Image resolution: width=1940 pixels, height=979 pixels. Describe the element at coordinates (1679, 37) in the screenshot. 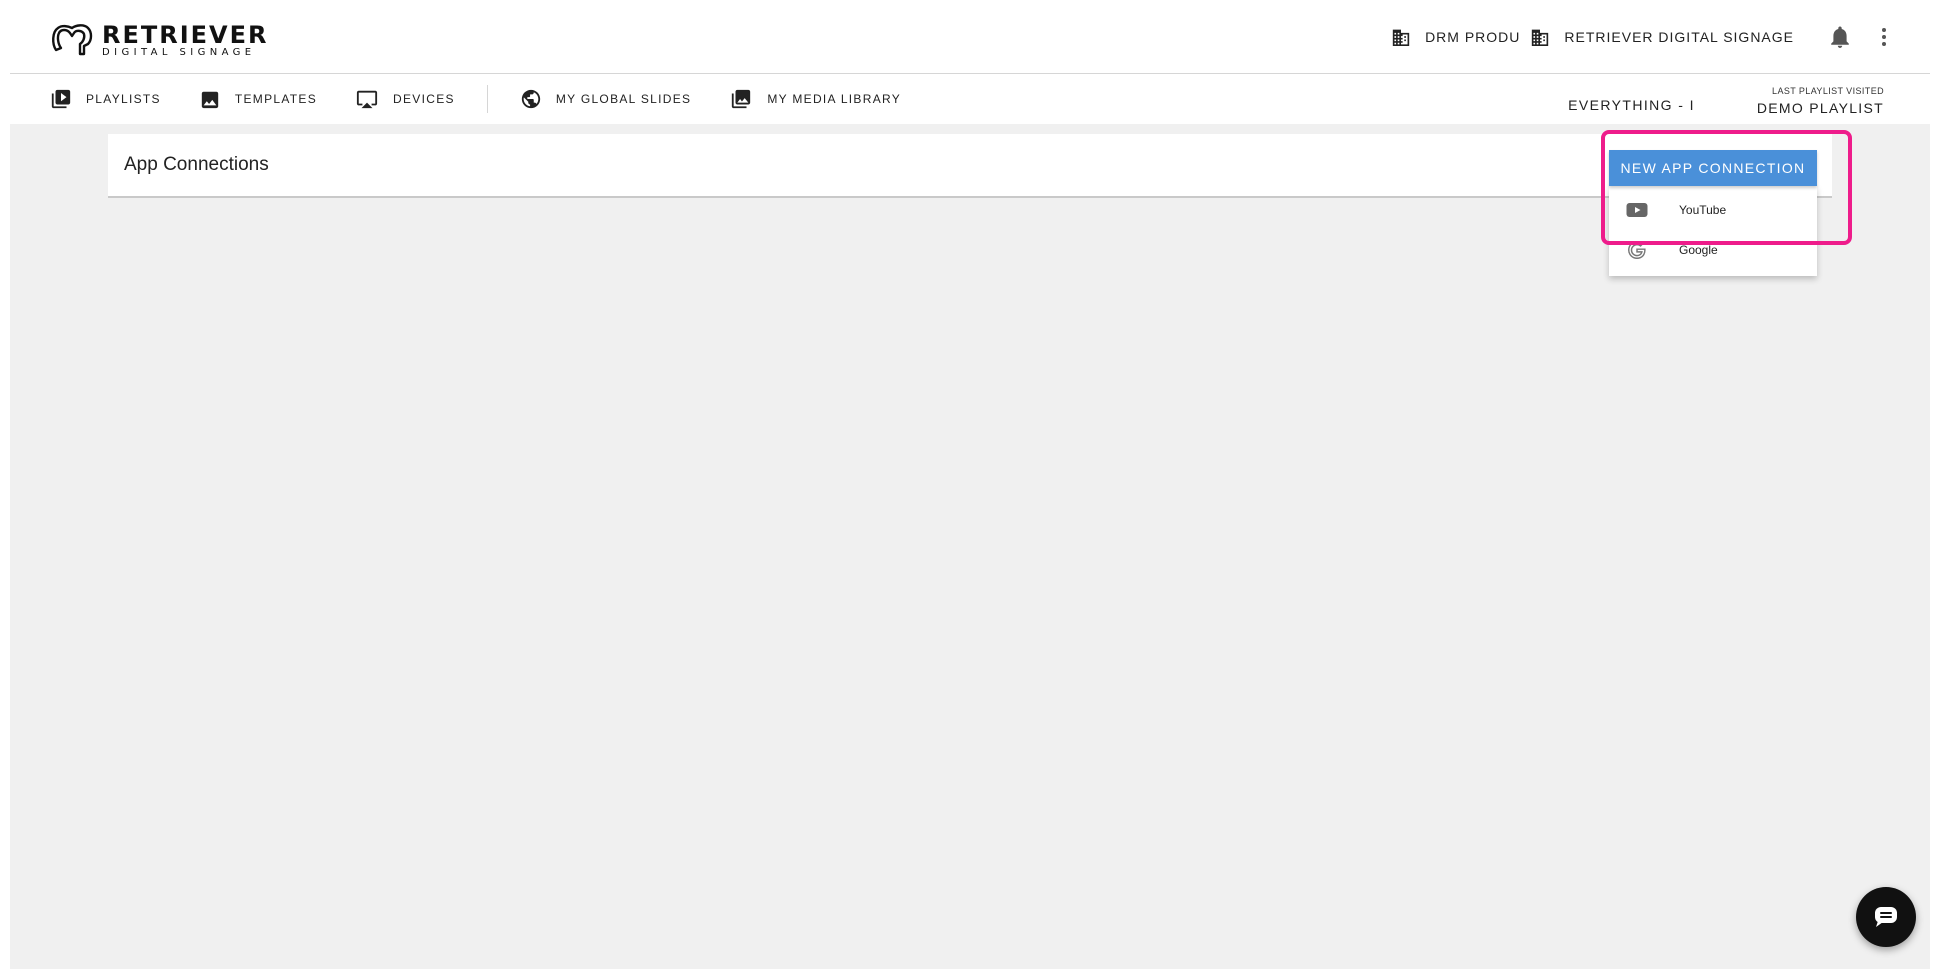

I see `workspace-name-label: RETRIEVER DIGITAL SIGNAGE` at that location.